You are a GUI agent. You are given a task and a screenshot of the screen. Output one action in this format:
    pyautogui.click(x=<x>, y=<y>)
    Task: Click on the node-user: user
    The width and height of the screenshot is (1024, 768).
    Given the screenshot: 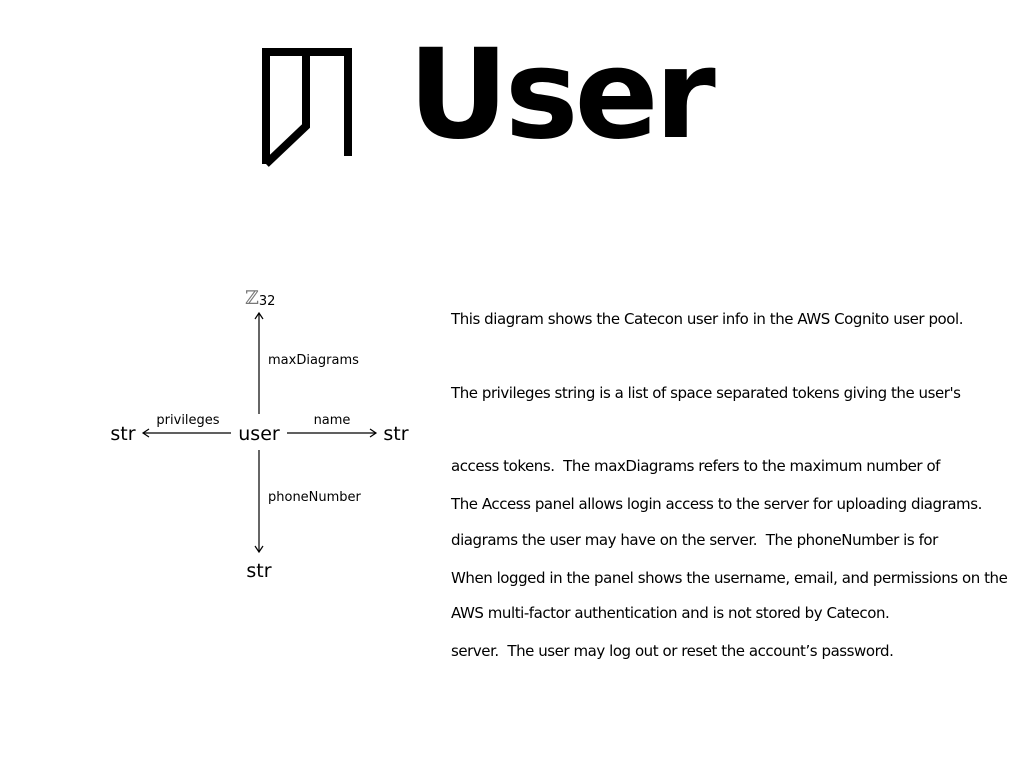 What is the action you would take?
    pyautogui.click(x=259, y=434)
    